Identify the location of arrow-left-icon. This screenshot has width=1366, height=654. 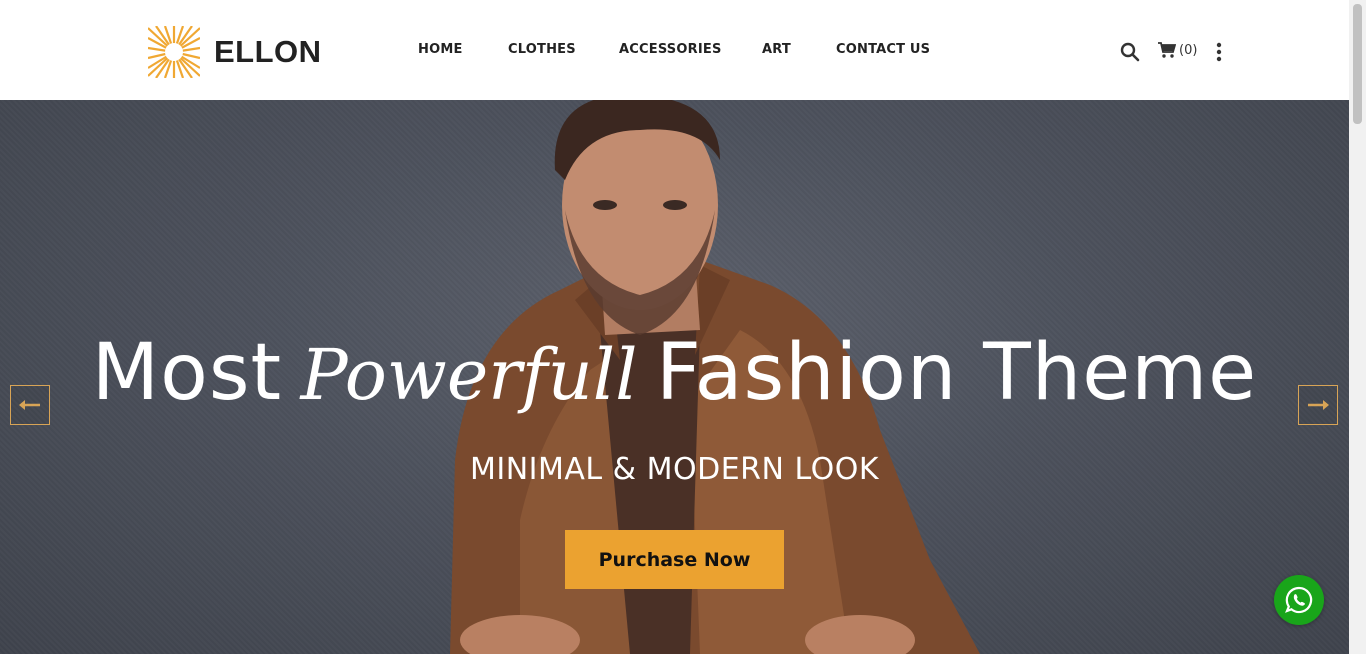
(29, 405).